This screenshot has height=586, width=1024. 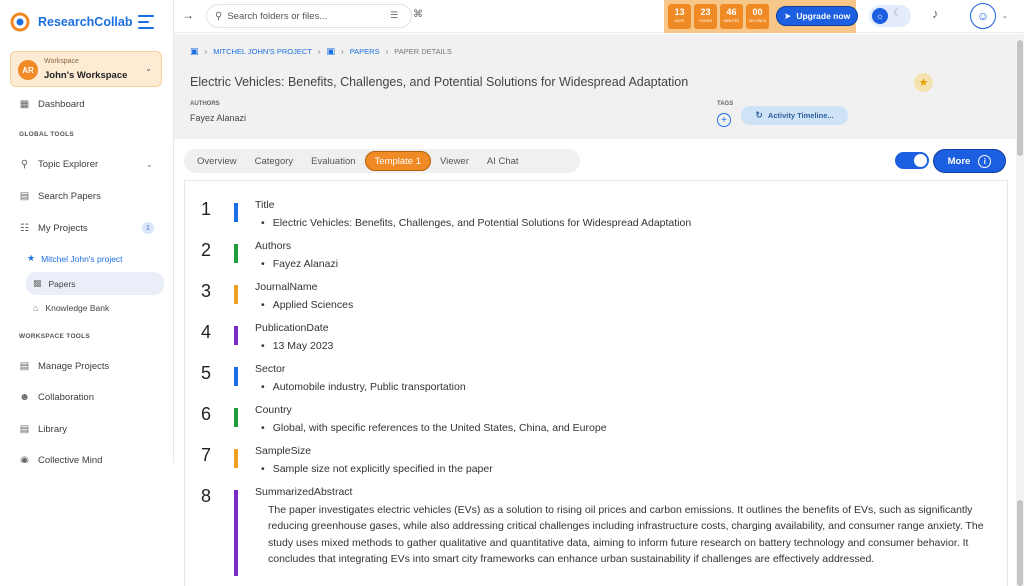 I want to click on brain-icon: ◉, so click(x=24, y=459).